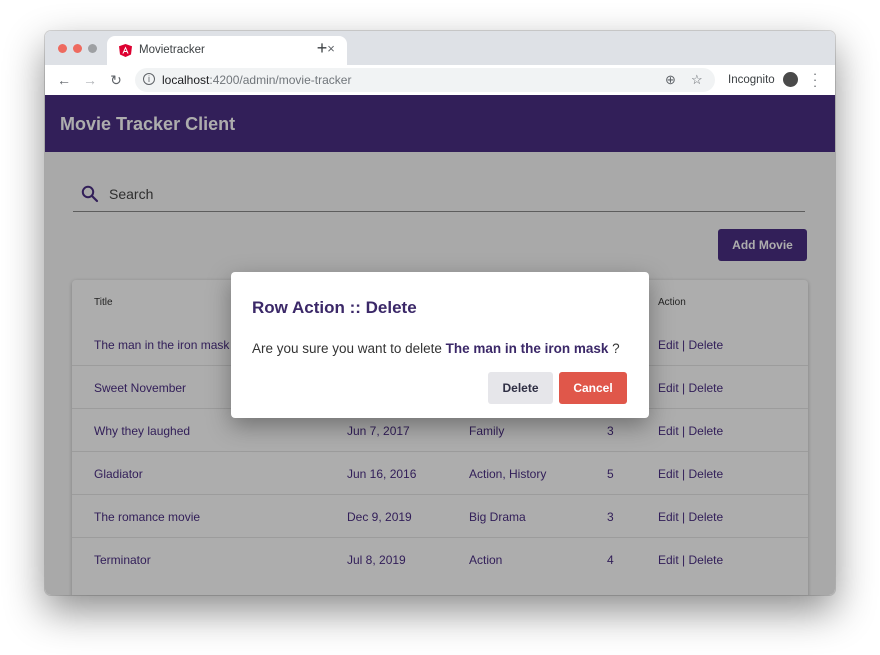 This screenshot has height=655, width=880. What do you see at coordinates (697, 80) in the screenshot?
I see `bookmark-star-icon: ☆` at bounding box center [697, 80].